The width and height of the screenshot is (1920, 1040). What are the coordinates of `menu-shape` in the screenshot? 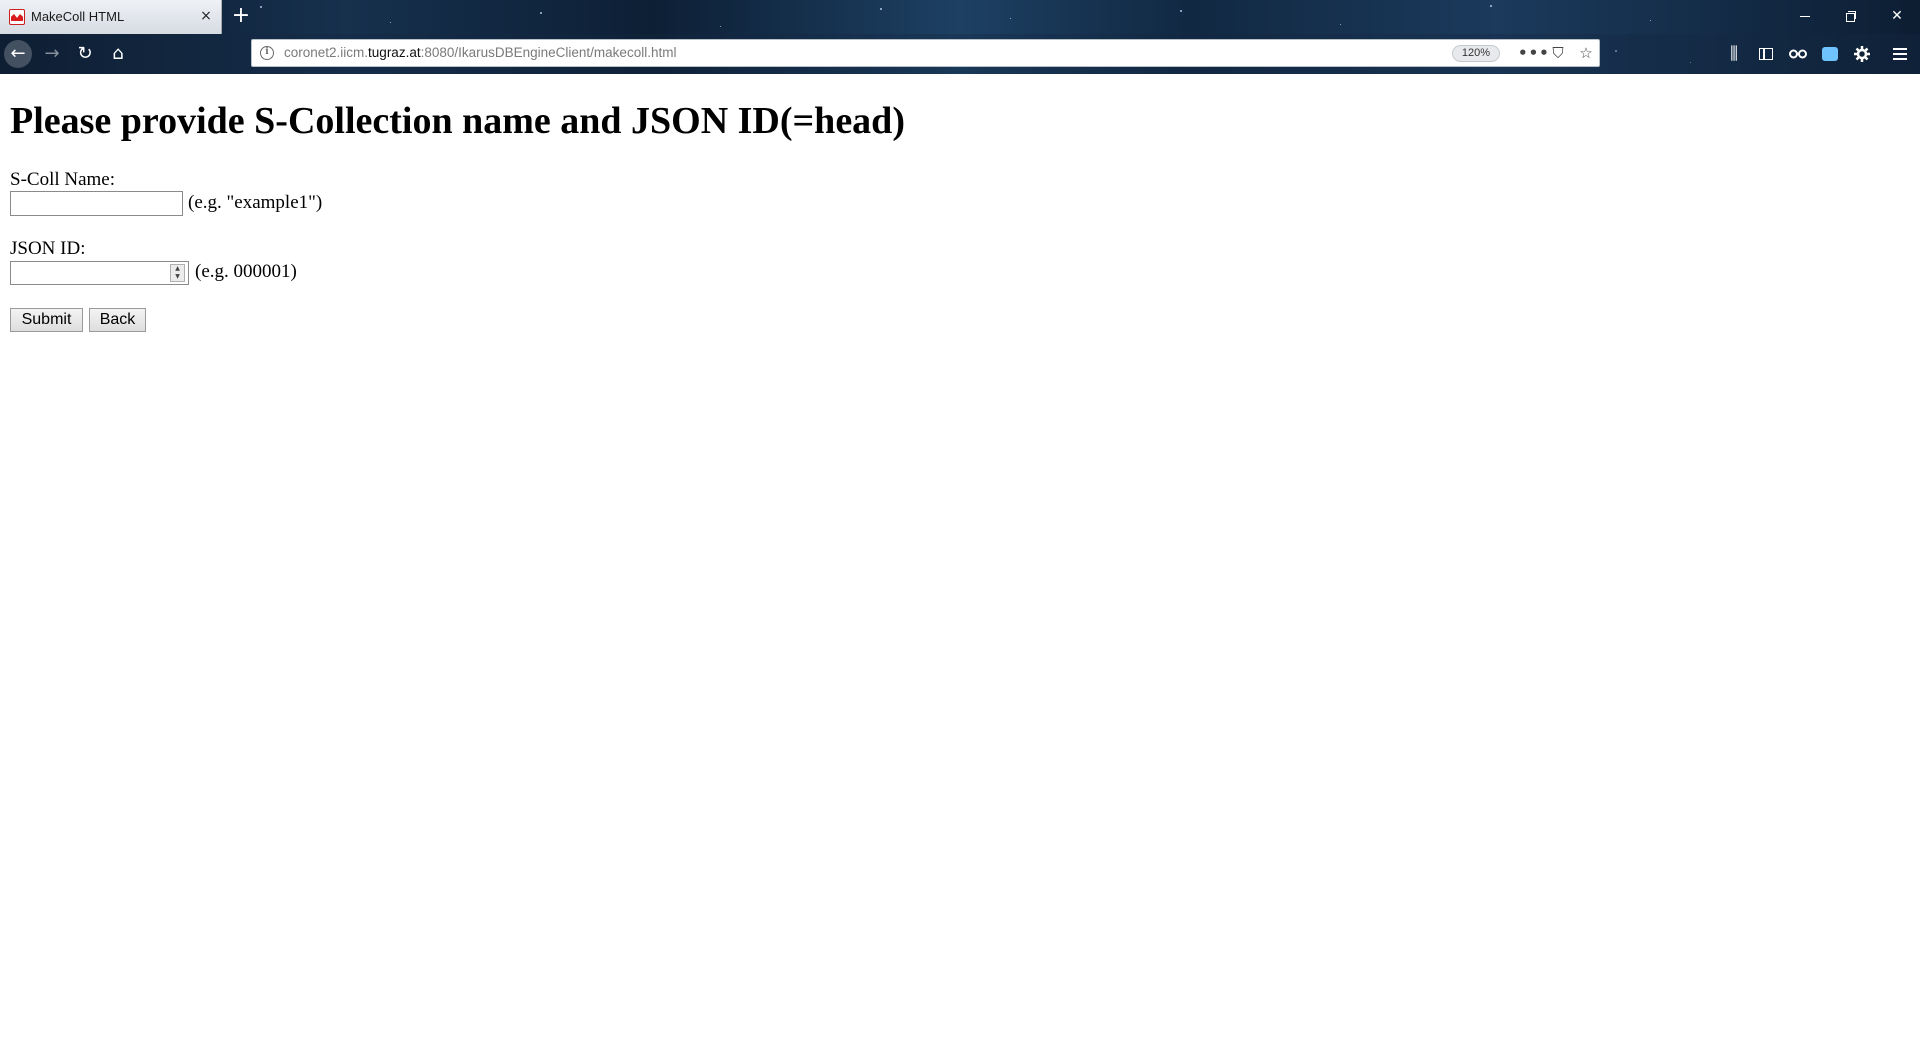 It's located at (1900, 54).